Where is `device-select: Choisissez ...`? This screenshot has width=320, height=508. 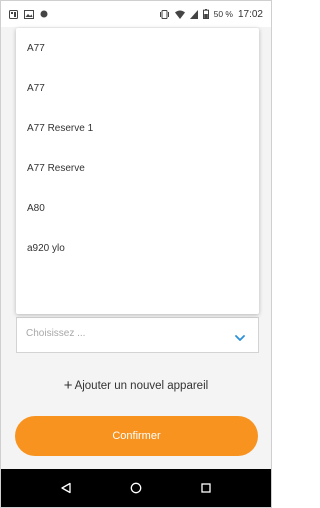 device-select: Choisissez ... is located at coordinates (137, 335).